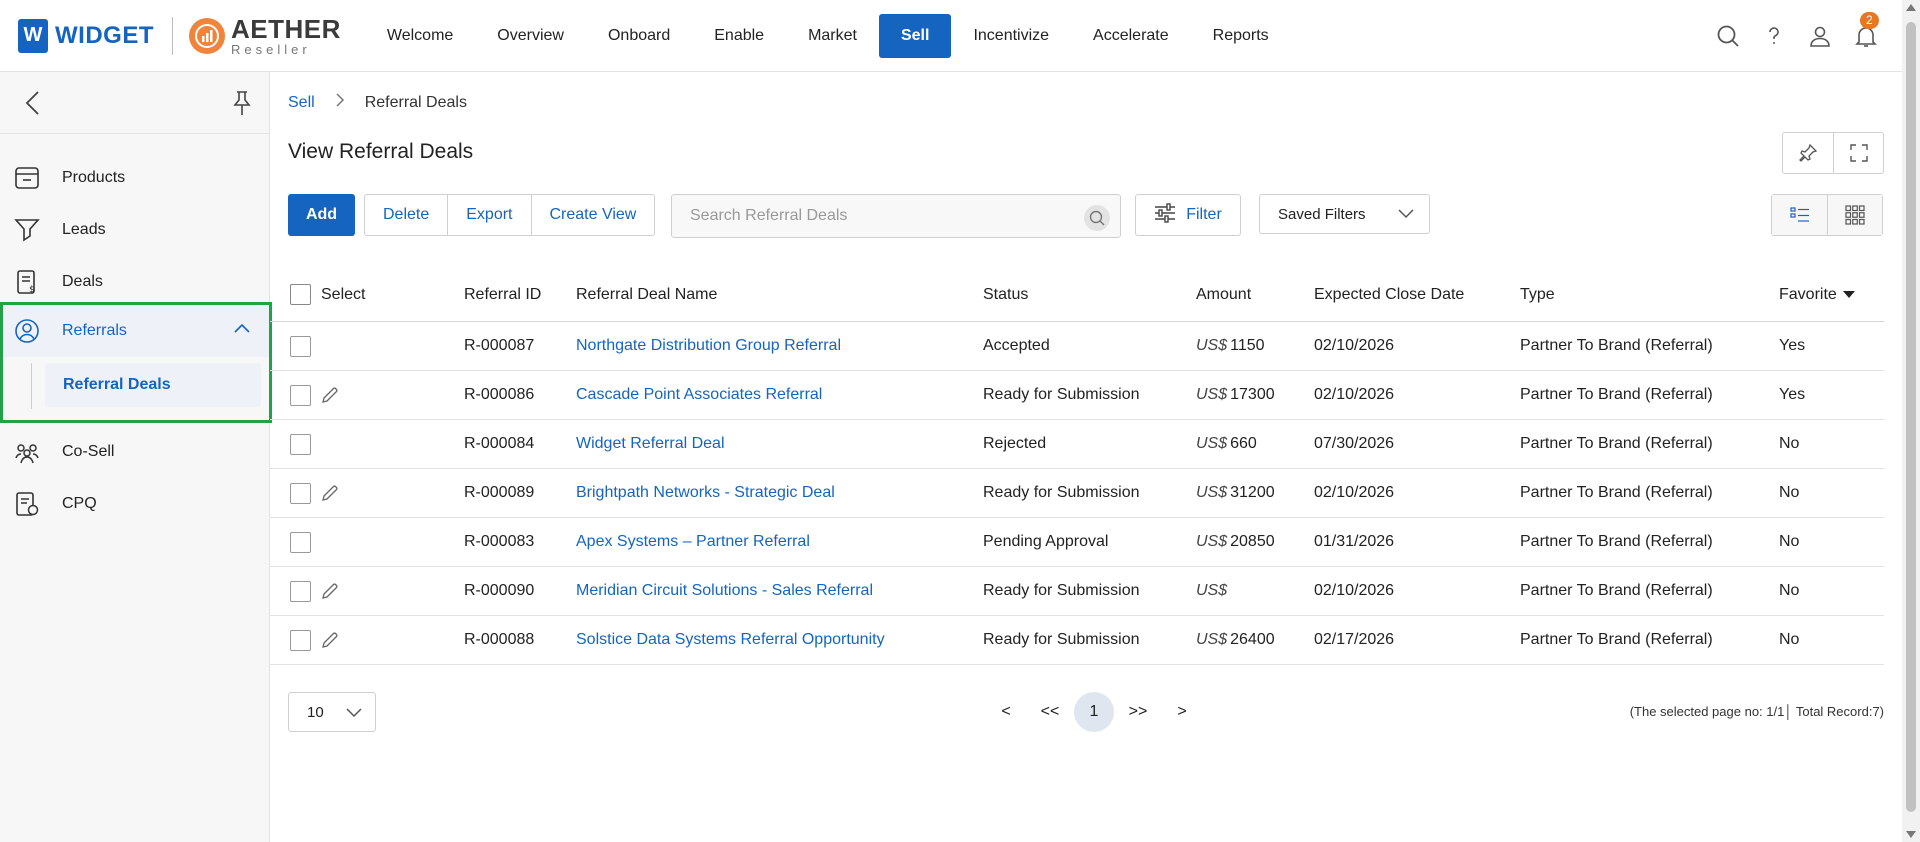 Image resolution: width=1920 pixels, height=842 pixels. What do you see at coordinates (1255, 295) in the screenshot?
I see `header-amount: Amount` at bounding box center [1255, 295].